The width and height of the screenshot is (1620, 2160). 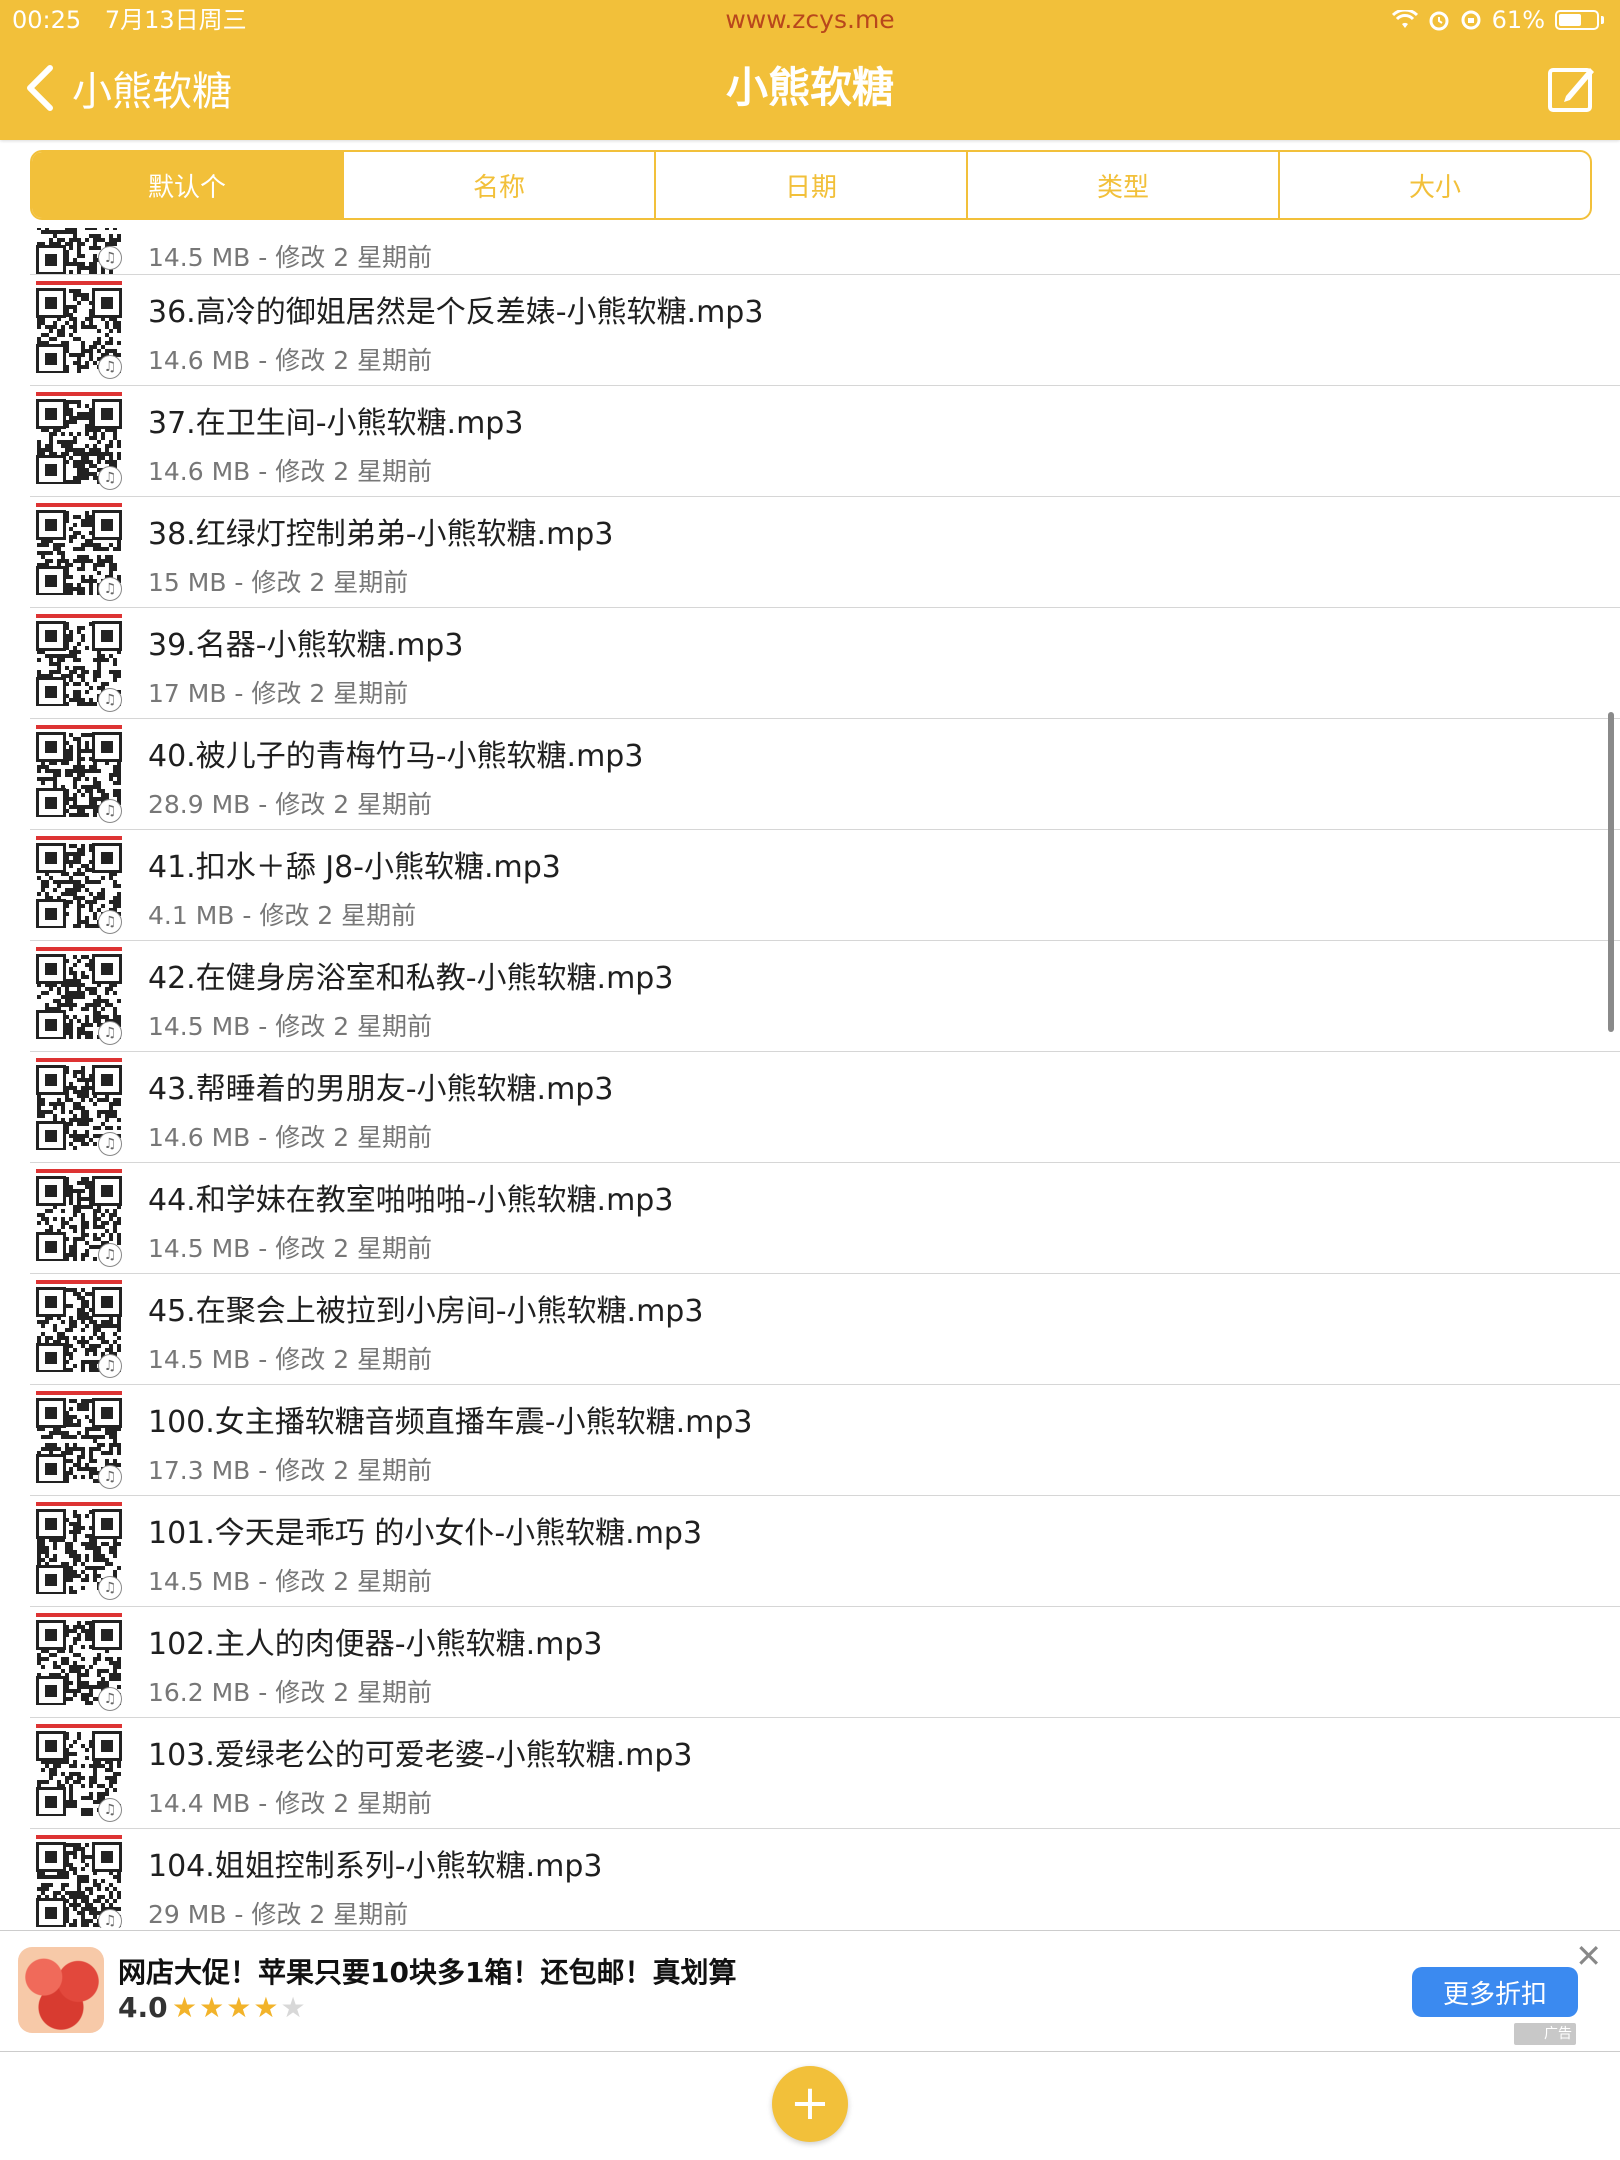 I want to click on file-meta: 17.3 MB - 修改 2 星期前, so click(x=290, y=1470).